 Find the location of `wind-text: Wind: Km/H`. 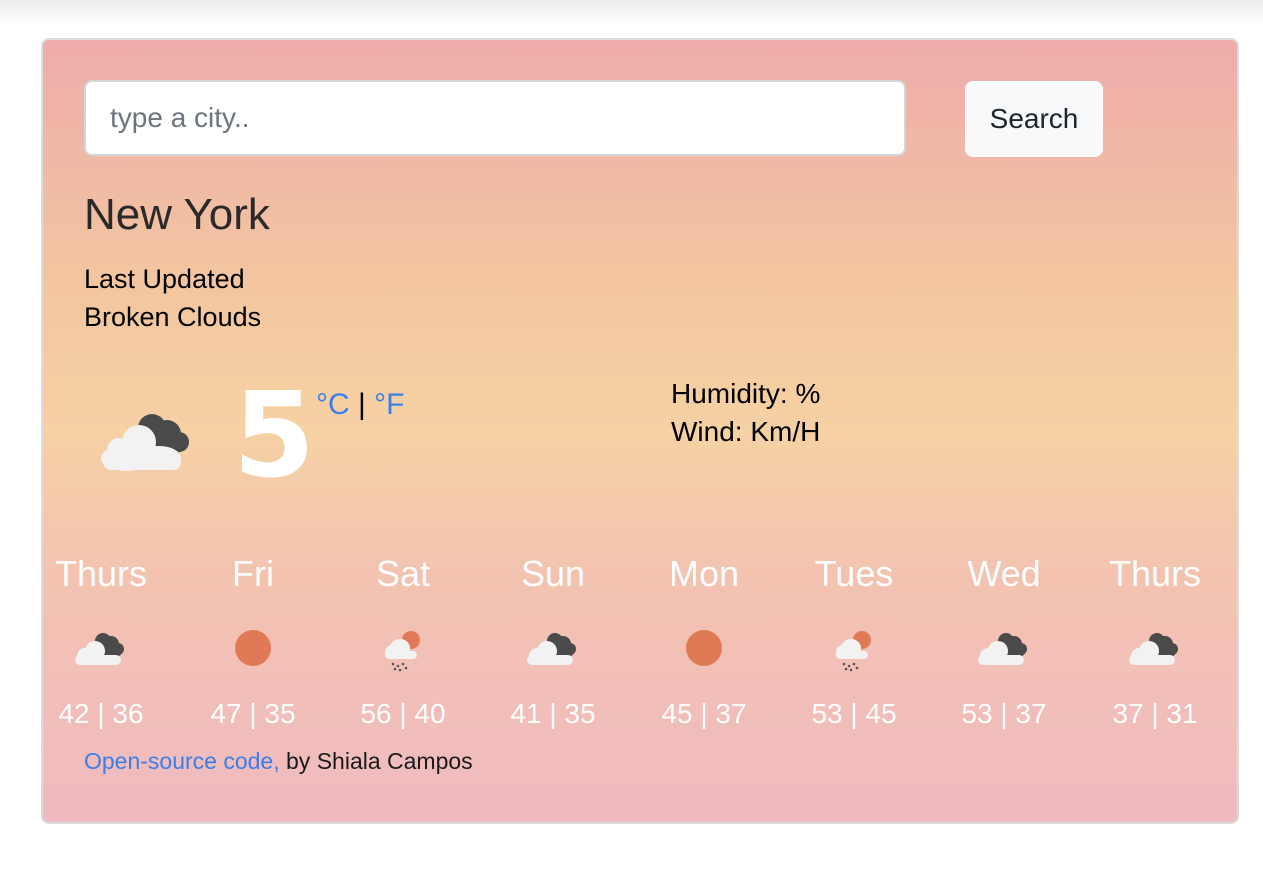

wind-text: Wind: Km/H is located at coordinates (746, 431).